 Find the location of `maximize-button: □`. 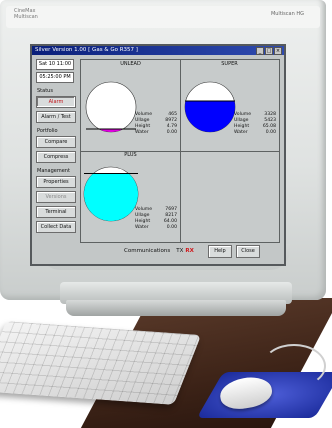

maximize-button: □ is located at coordinates (269, 51).